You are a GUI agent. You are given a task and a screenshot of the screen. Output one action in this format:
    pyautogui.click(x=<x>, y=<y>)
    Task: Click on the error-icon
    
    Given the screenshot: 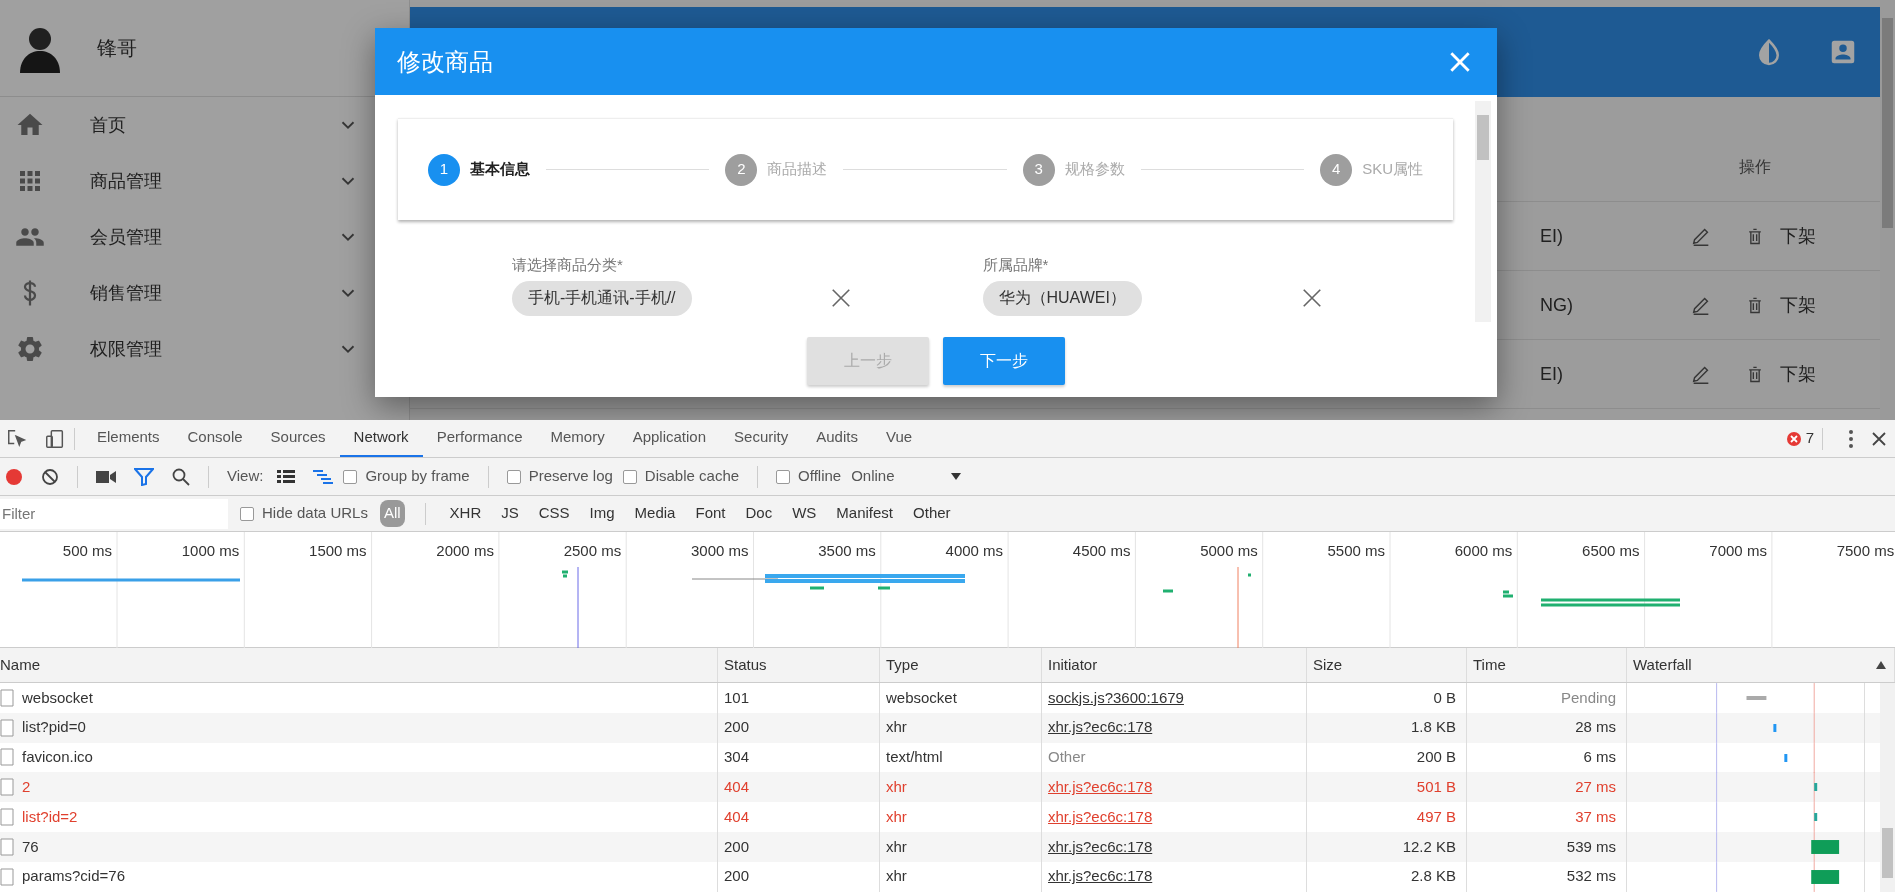 What is the action you would take?
    pyautogui.click(x=1793, y=438)
    